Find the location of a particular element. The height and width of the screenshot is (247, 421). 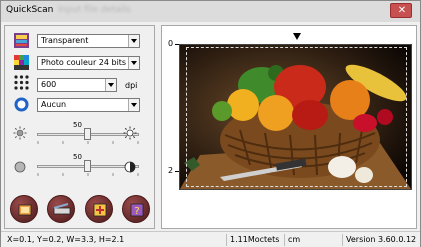

preview-scan-icon is located at coordinates (62, 209).